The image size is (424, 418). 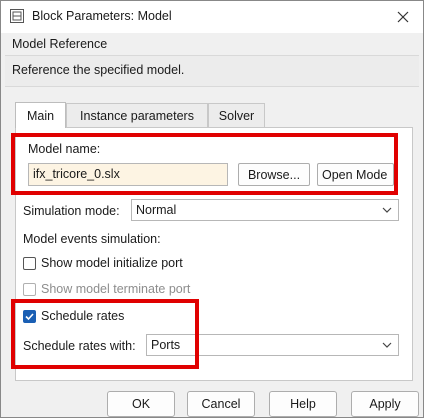 What do you see at coordinates (156, 210) in the screenshot?
I see `simulation-mode-value: Normal` at bounding box center [156, 210].